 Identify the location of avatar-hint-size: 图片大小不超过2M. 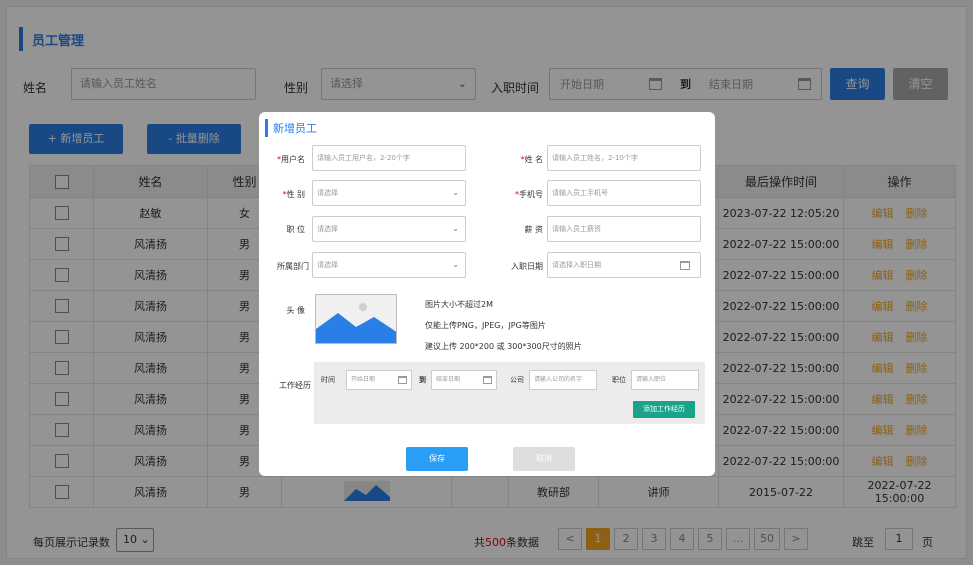
(459, 304).